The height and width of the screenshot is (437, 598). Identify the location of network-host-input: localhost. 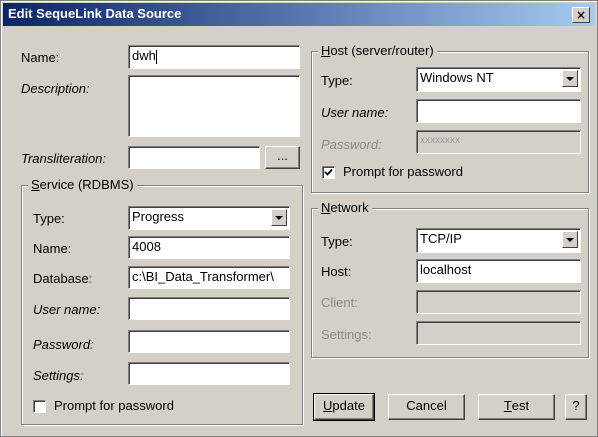
(498, 271).